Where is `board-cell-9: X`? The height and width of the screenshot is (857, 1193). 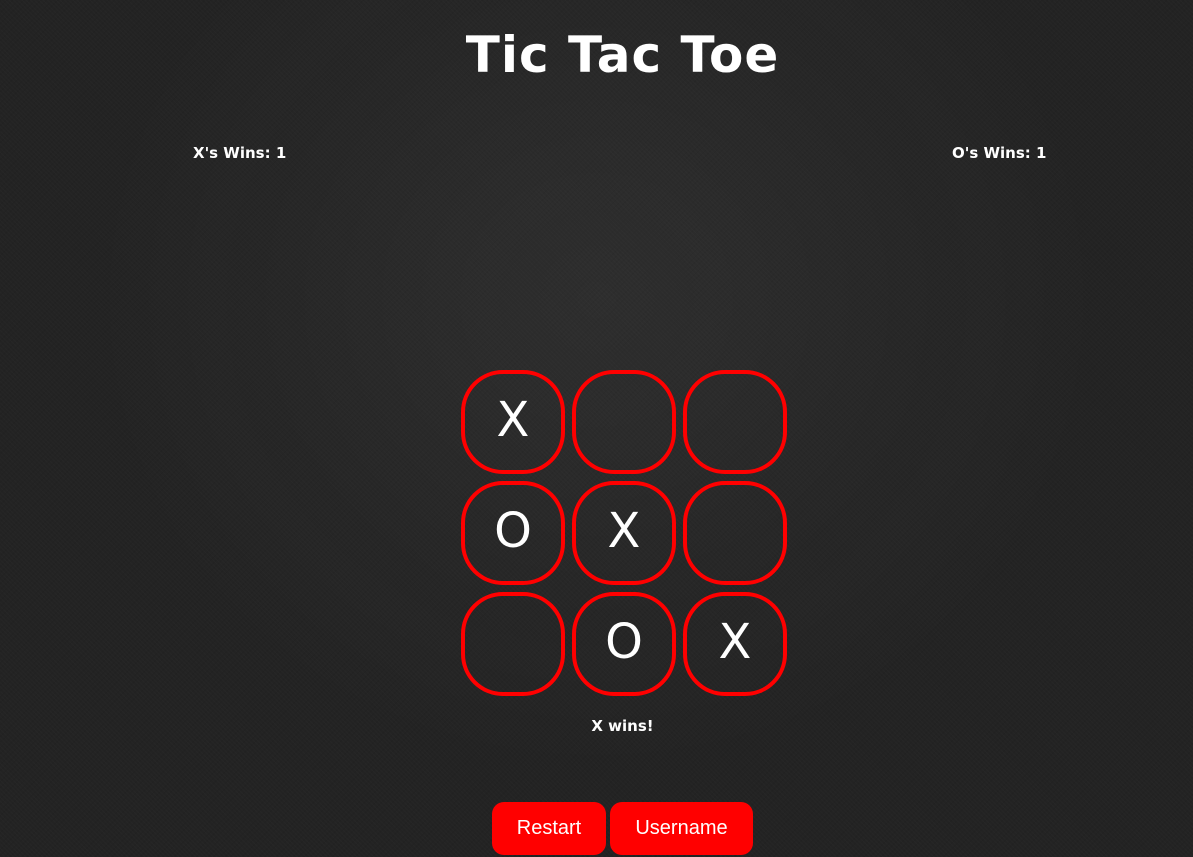 board-cell-9: X is located at coordinates (735, 644).